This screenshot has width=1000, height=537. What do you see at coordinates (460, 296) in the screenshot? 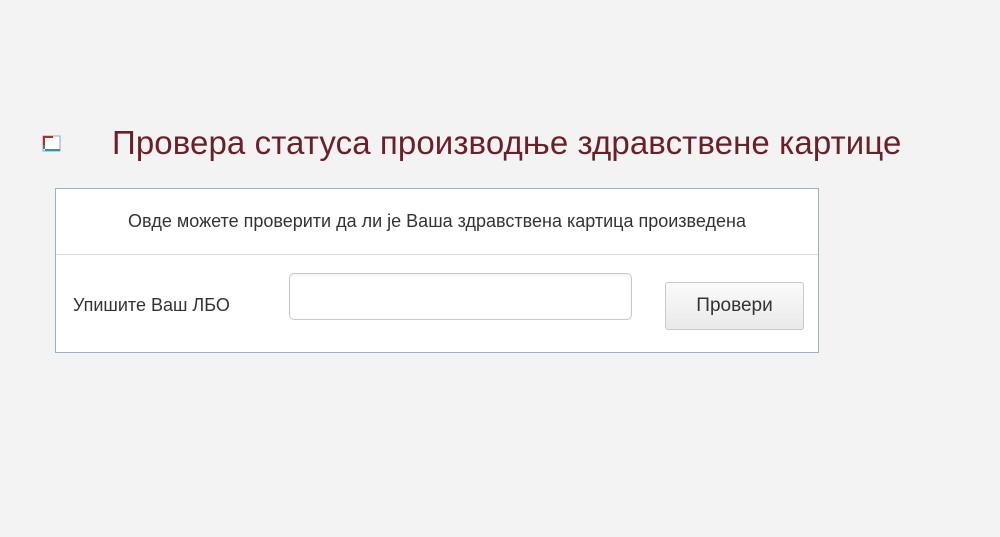
I see `lbo-input` at bounding box center [460, 296].